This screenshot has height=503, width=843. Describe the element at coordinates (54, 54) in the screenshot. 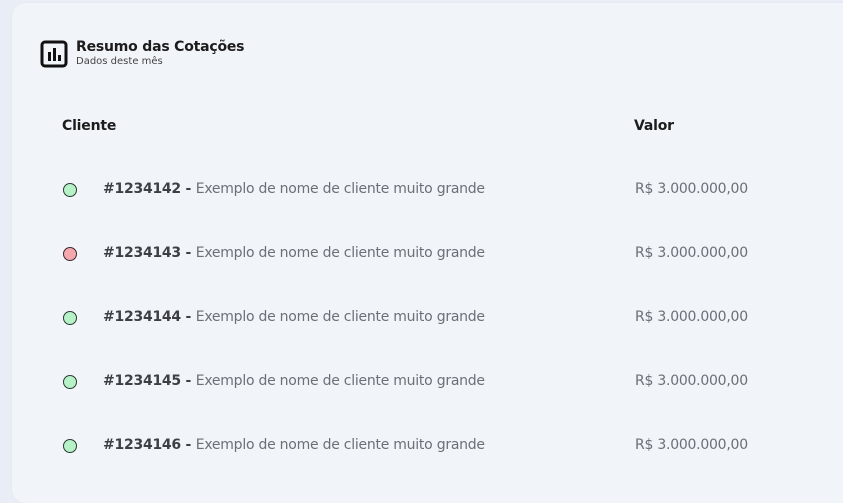

I see `bar-chart-icon` at that location.